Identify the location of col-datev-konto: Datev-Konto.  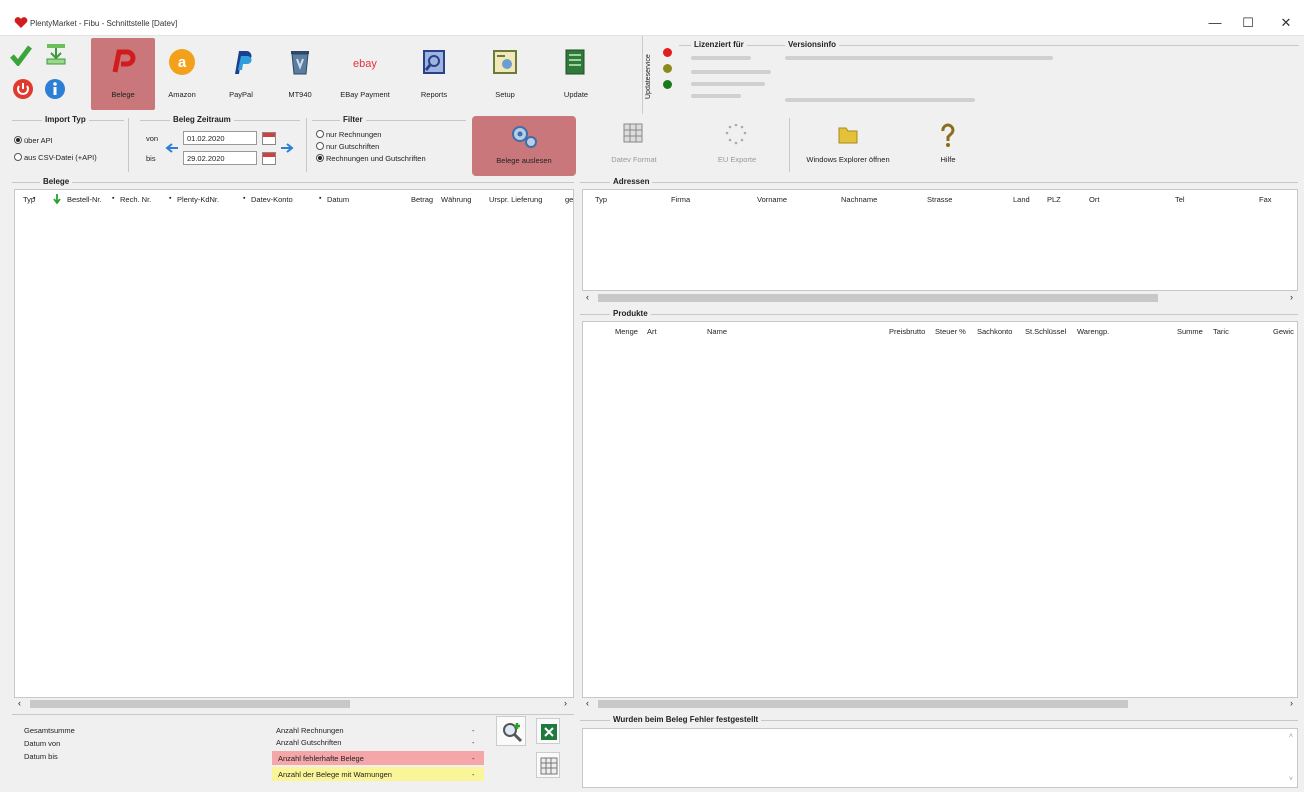
(272, 199).